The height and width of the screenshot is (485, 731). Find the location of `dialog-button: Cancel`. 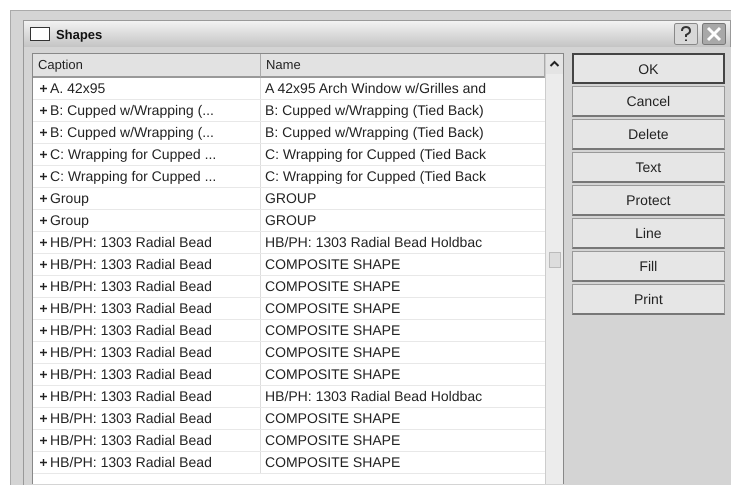

dialog-button: Cancel is located at coordinates (648, 101).